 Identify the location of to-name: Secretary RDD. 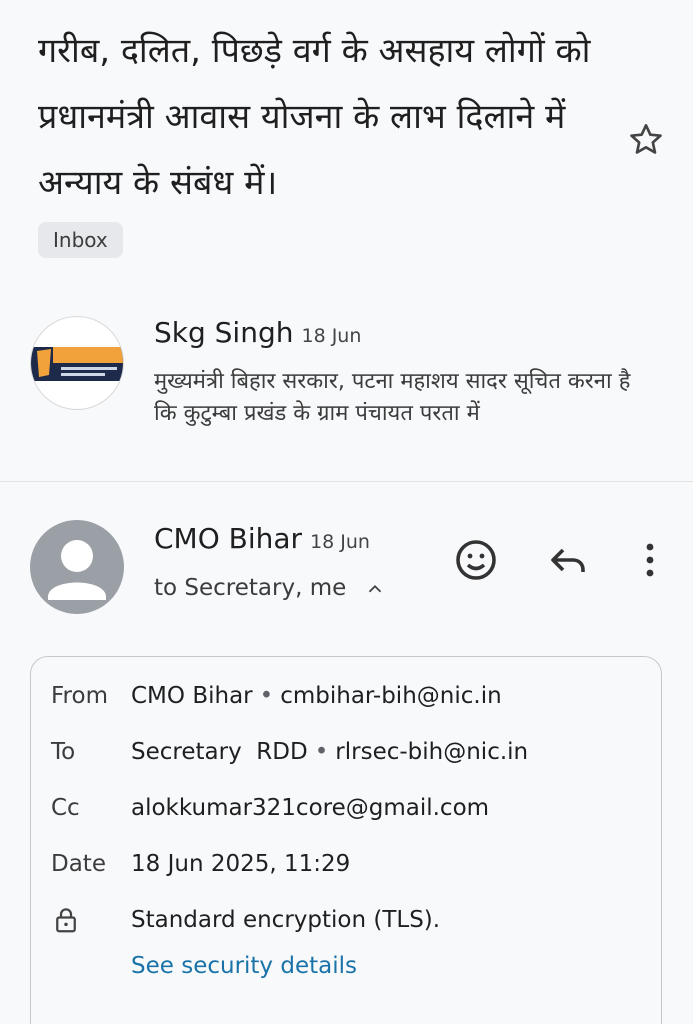
(219, 752).